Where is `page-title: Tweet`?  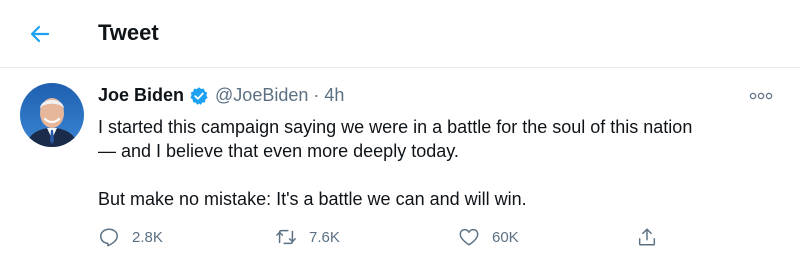
page-title: Tweet is located at coordinates (128, 32).